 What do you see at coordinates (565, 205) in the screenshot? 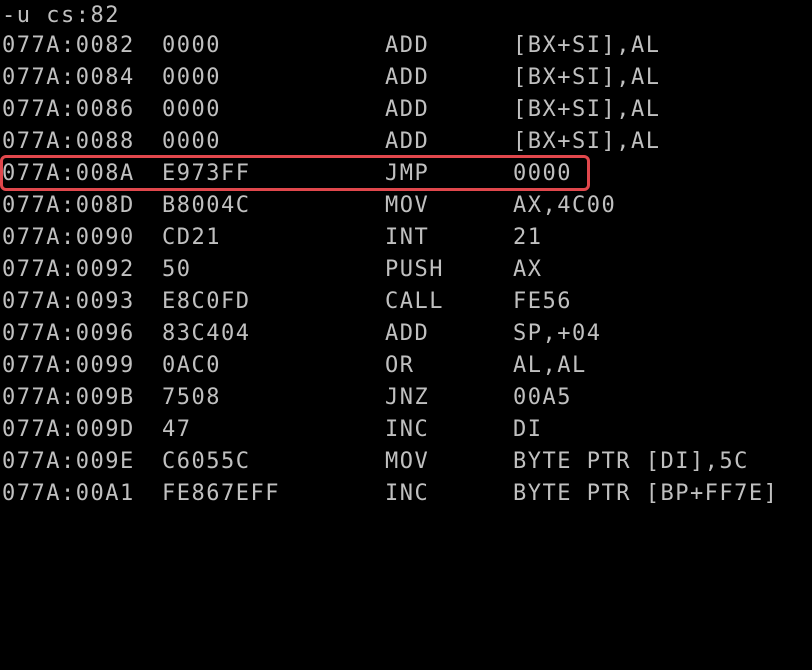
I see `row-operands: AX,4C00` at bounding box center [565, 205].